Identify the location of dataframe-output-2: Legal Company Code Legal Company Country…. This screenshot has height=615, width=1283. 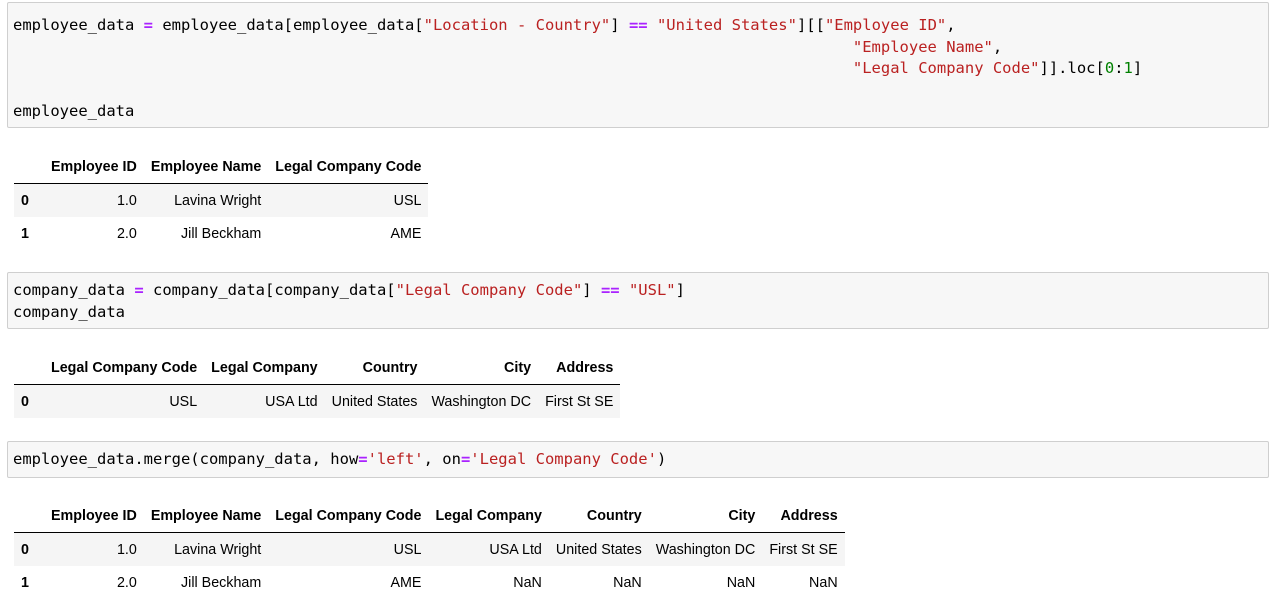
(317, 385).